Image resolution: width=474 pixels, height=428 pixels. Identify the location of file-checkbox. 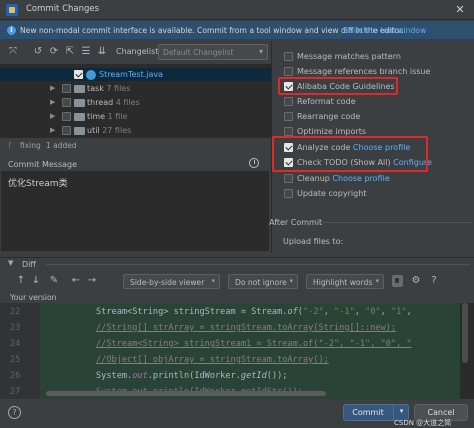
(78, 74).